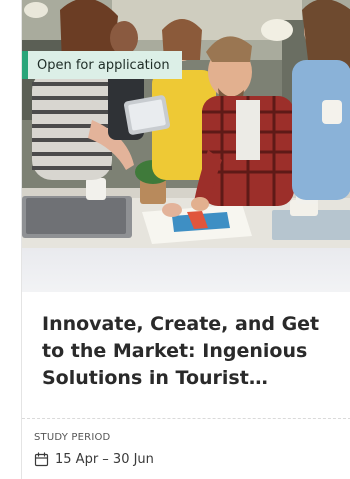 Image resolution: width=350 pixels, height=479 pixels. Describe the element at coordinates (104, 459) in the screenshot. I see `study-period-value: 15 Apr – 30 Jun` at that location.